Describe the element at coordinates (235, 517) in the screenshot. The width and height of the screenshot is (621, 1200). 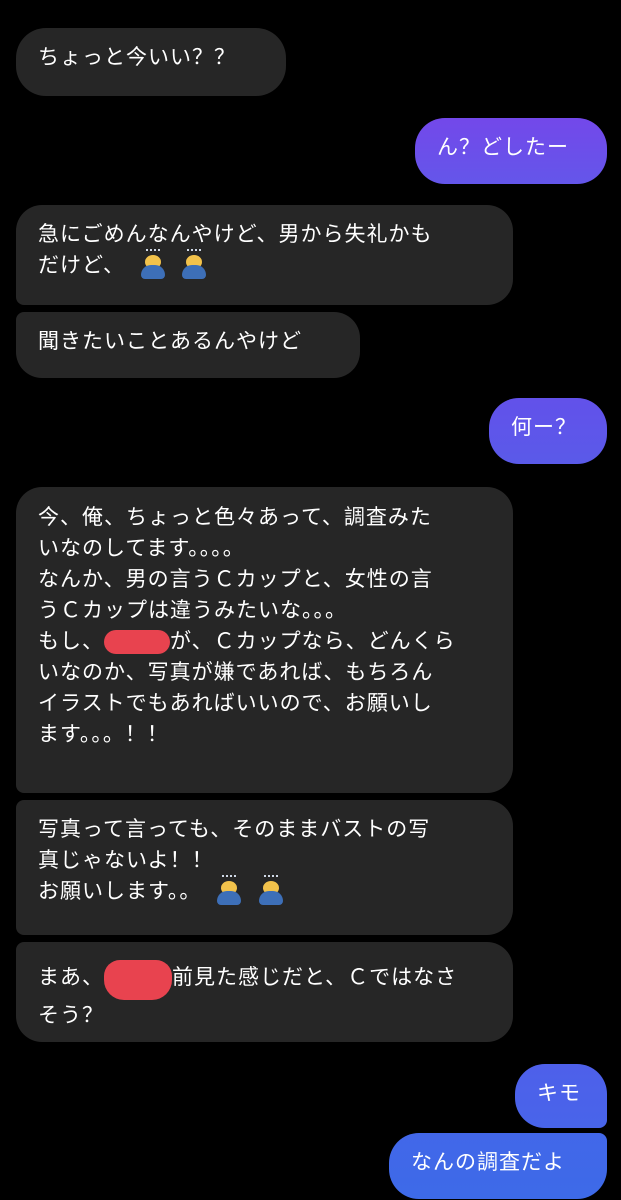
I see `message-text: 今、俺、ちょっと色々あって、調査みた` at that location.